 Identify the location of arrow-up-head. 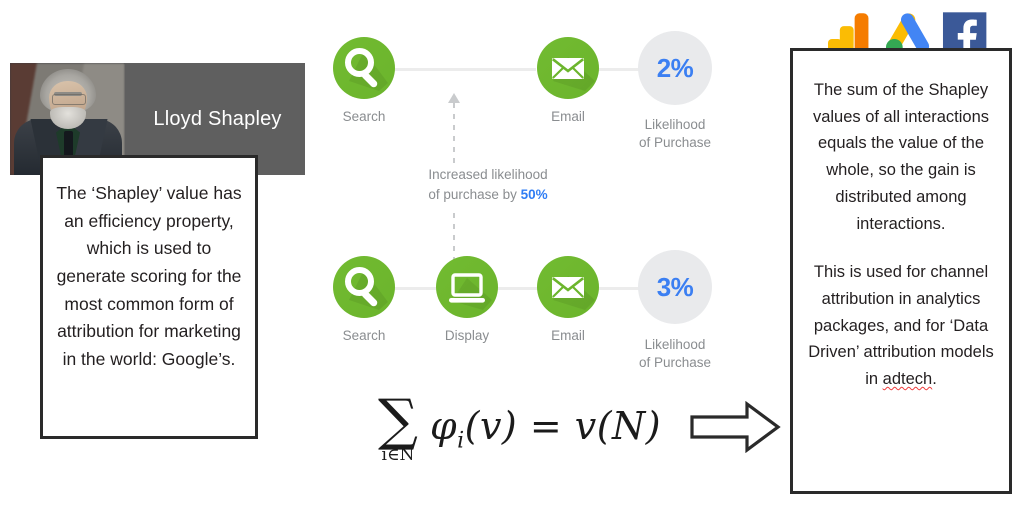
(454, 98).